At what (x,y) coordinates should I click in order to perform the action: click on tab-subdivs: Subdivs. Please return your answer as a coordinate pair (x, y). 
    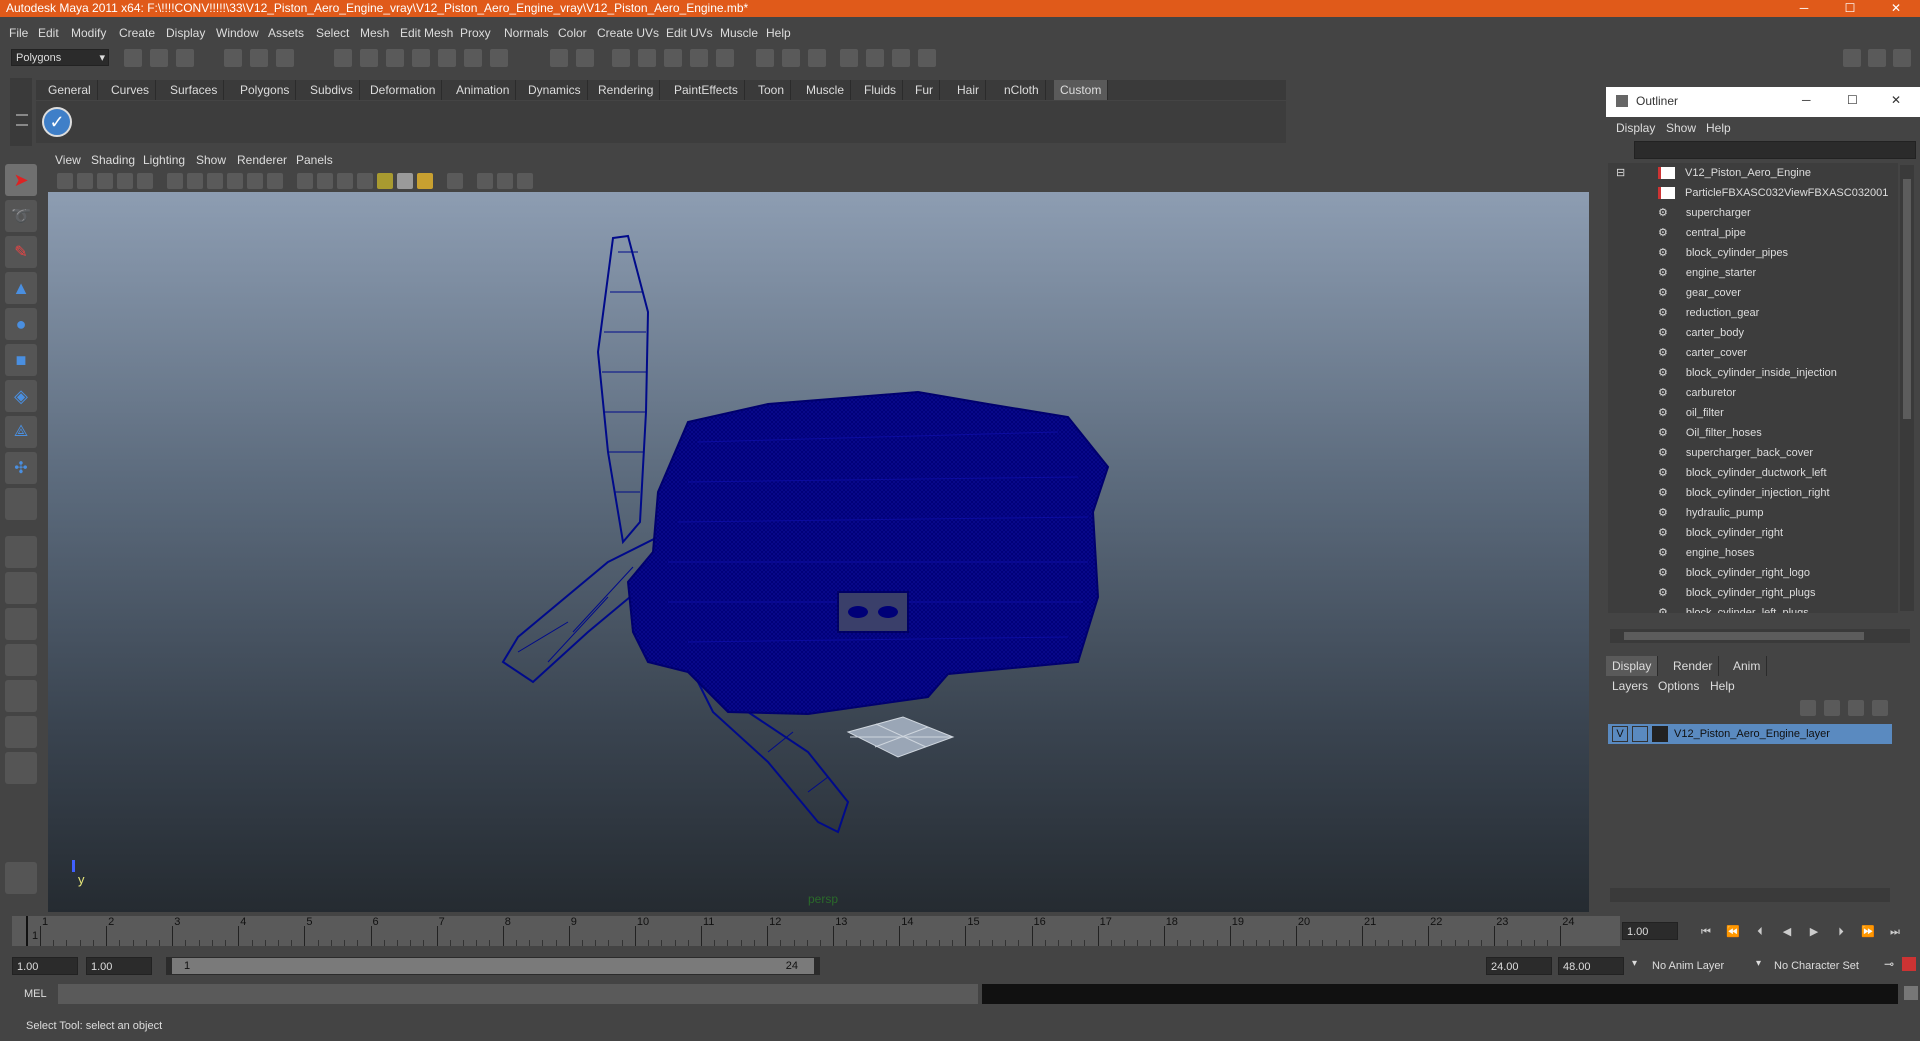
    Looking at the image, I should click on (332, 90).